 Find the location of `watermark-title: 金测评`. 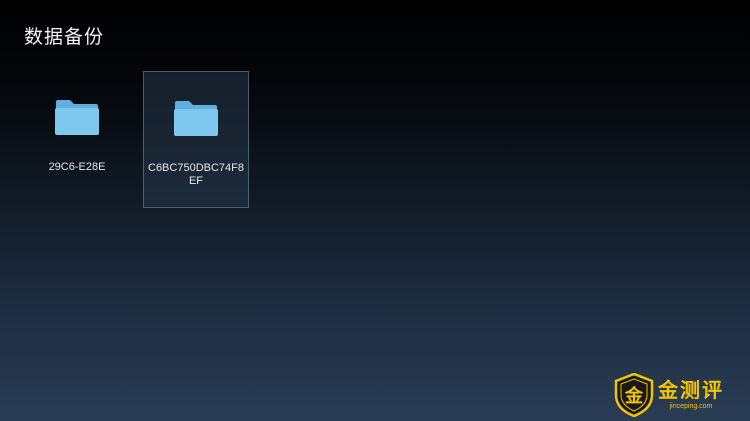

watermark-title: 金测评 is located at coordinates (691, 390).